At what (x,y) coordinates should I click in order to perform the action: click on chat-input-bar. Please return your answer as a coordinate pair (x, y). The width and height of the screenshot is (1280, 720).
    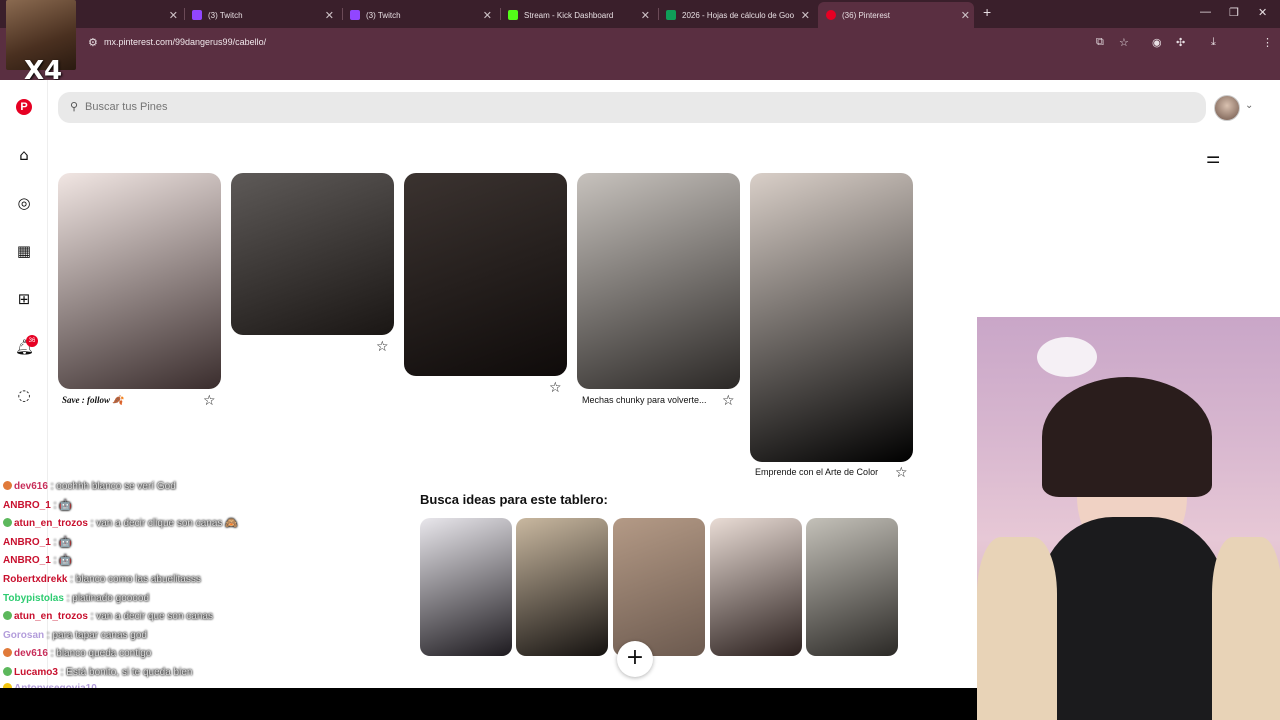
    Looking at the image, I should click on (488, 704).